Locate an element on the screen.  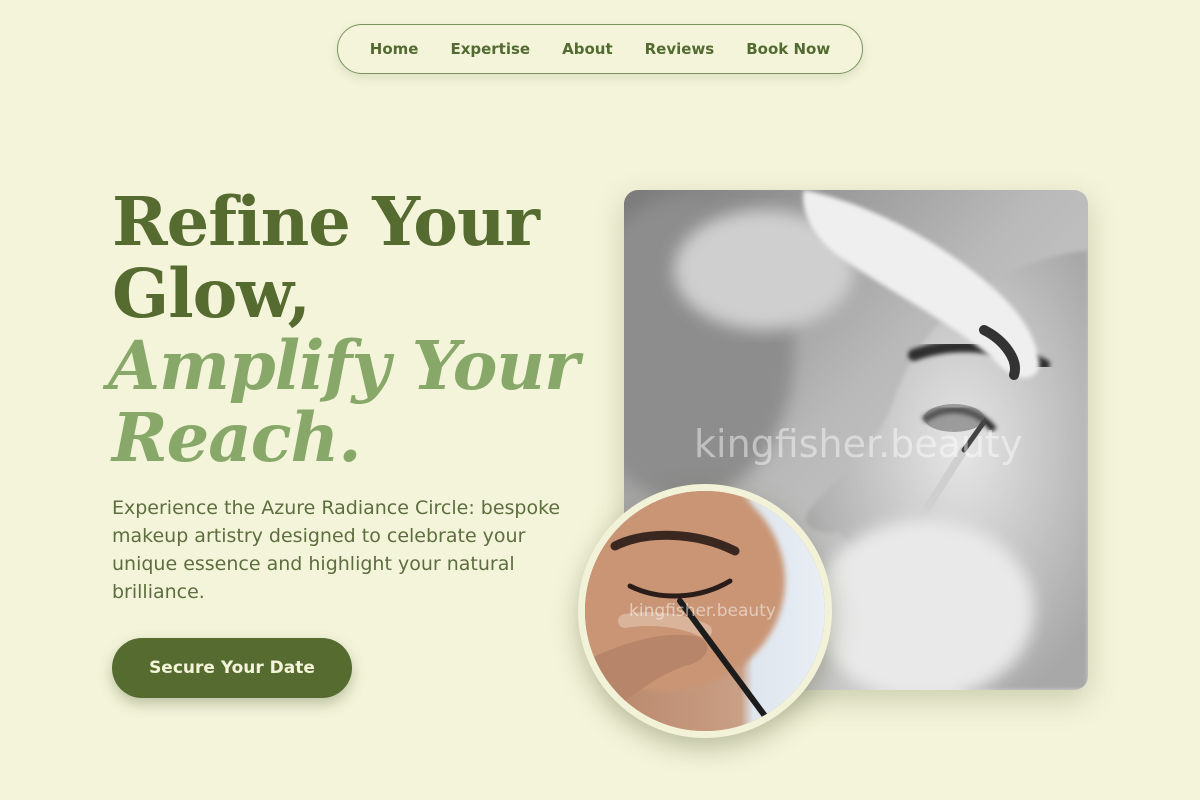
headline-line-1: Refine Your is located at coordinates (326, 221).